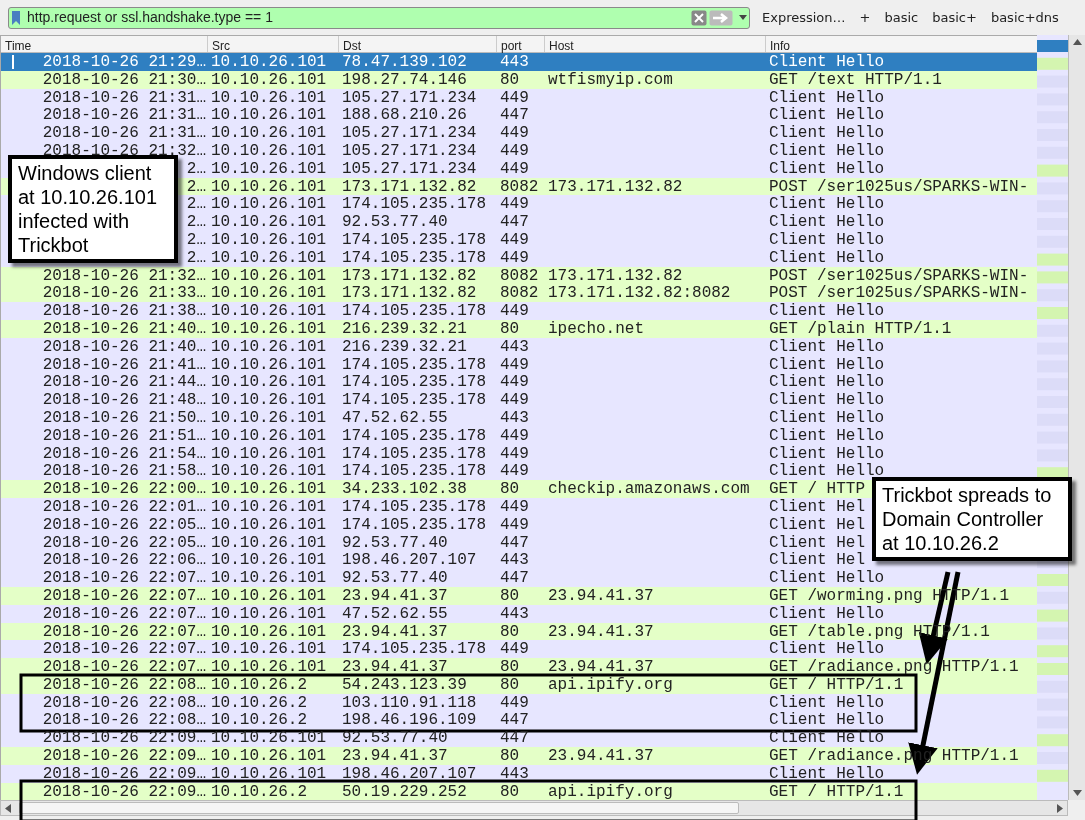  Describe the element at coordinates (615, 186) in the screenshot. I see `host-cell: 173.171.132.82` at that location.